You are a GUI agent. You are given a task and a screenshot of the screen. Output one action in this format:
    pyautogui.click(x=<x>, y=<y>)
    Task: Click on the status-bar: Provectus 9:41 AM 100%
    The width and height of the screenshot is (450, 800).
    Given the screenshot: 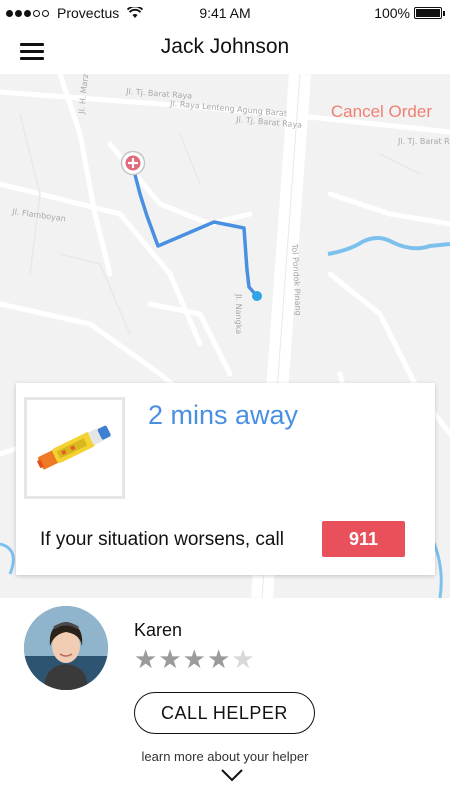 What is the action you would take?
    pyautogui.click(x=225, y=13)
    